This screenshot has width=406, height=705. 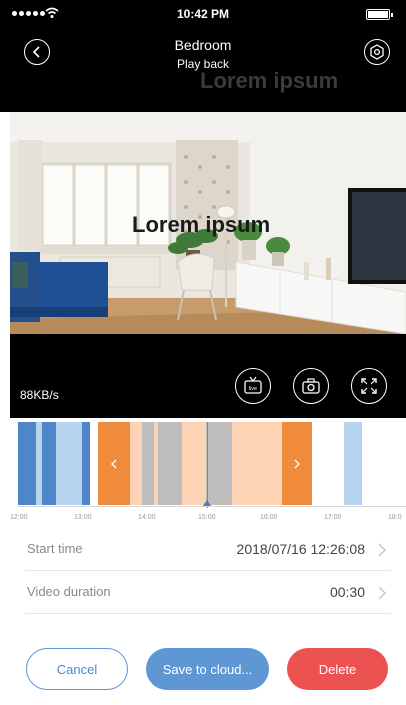 I want to click on timeline-tick: 18:0, so click(x=395, y=517).